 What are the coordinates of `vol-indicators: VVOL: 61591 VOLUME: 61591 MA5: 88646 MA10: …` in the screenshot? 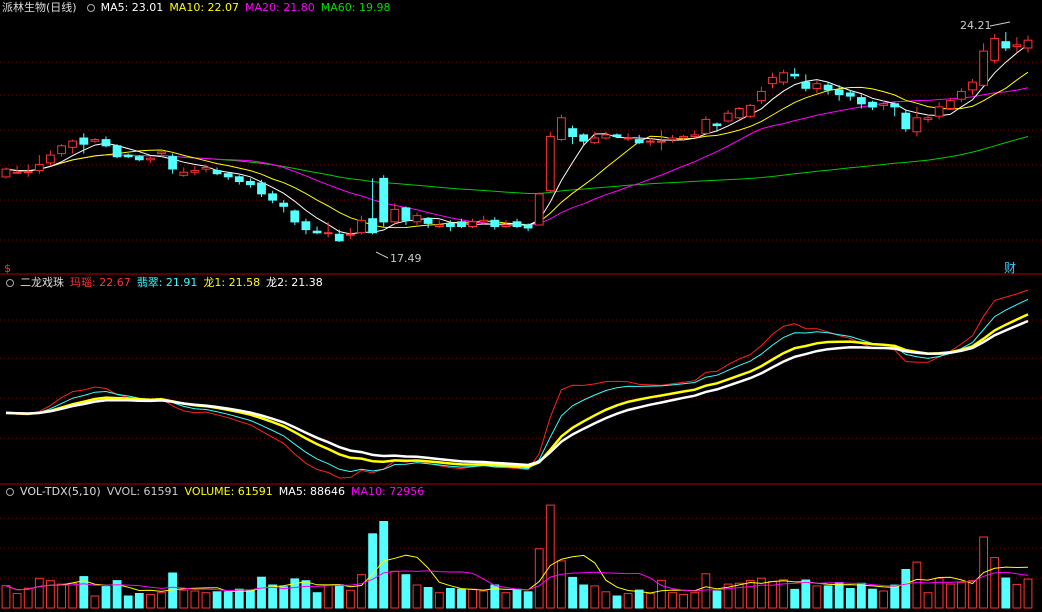 It's located at (269, 491).